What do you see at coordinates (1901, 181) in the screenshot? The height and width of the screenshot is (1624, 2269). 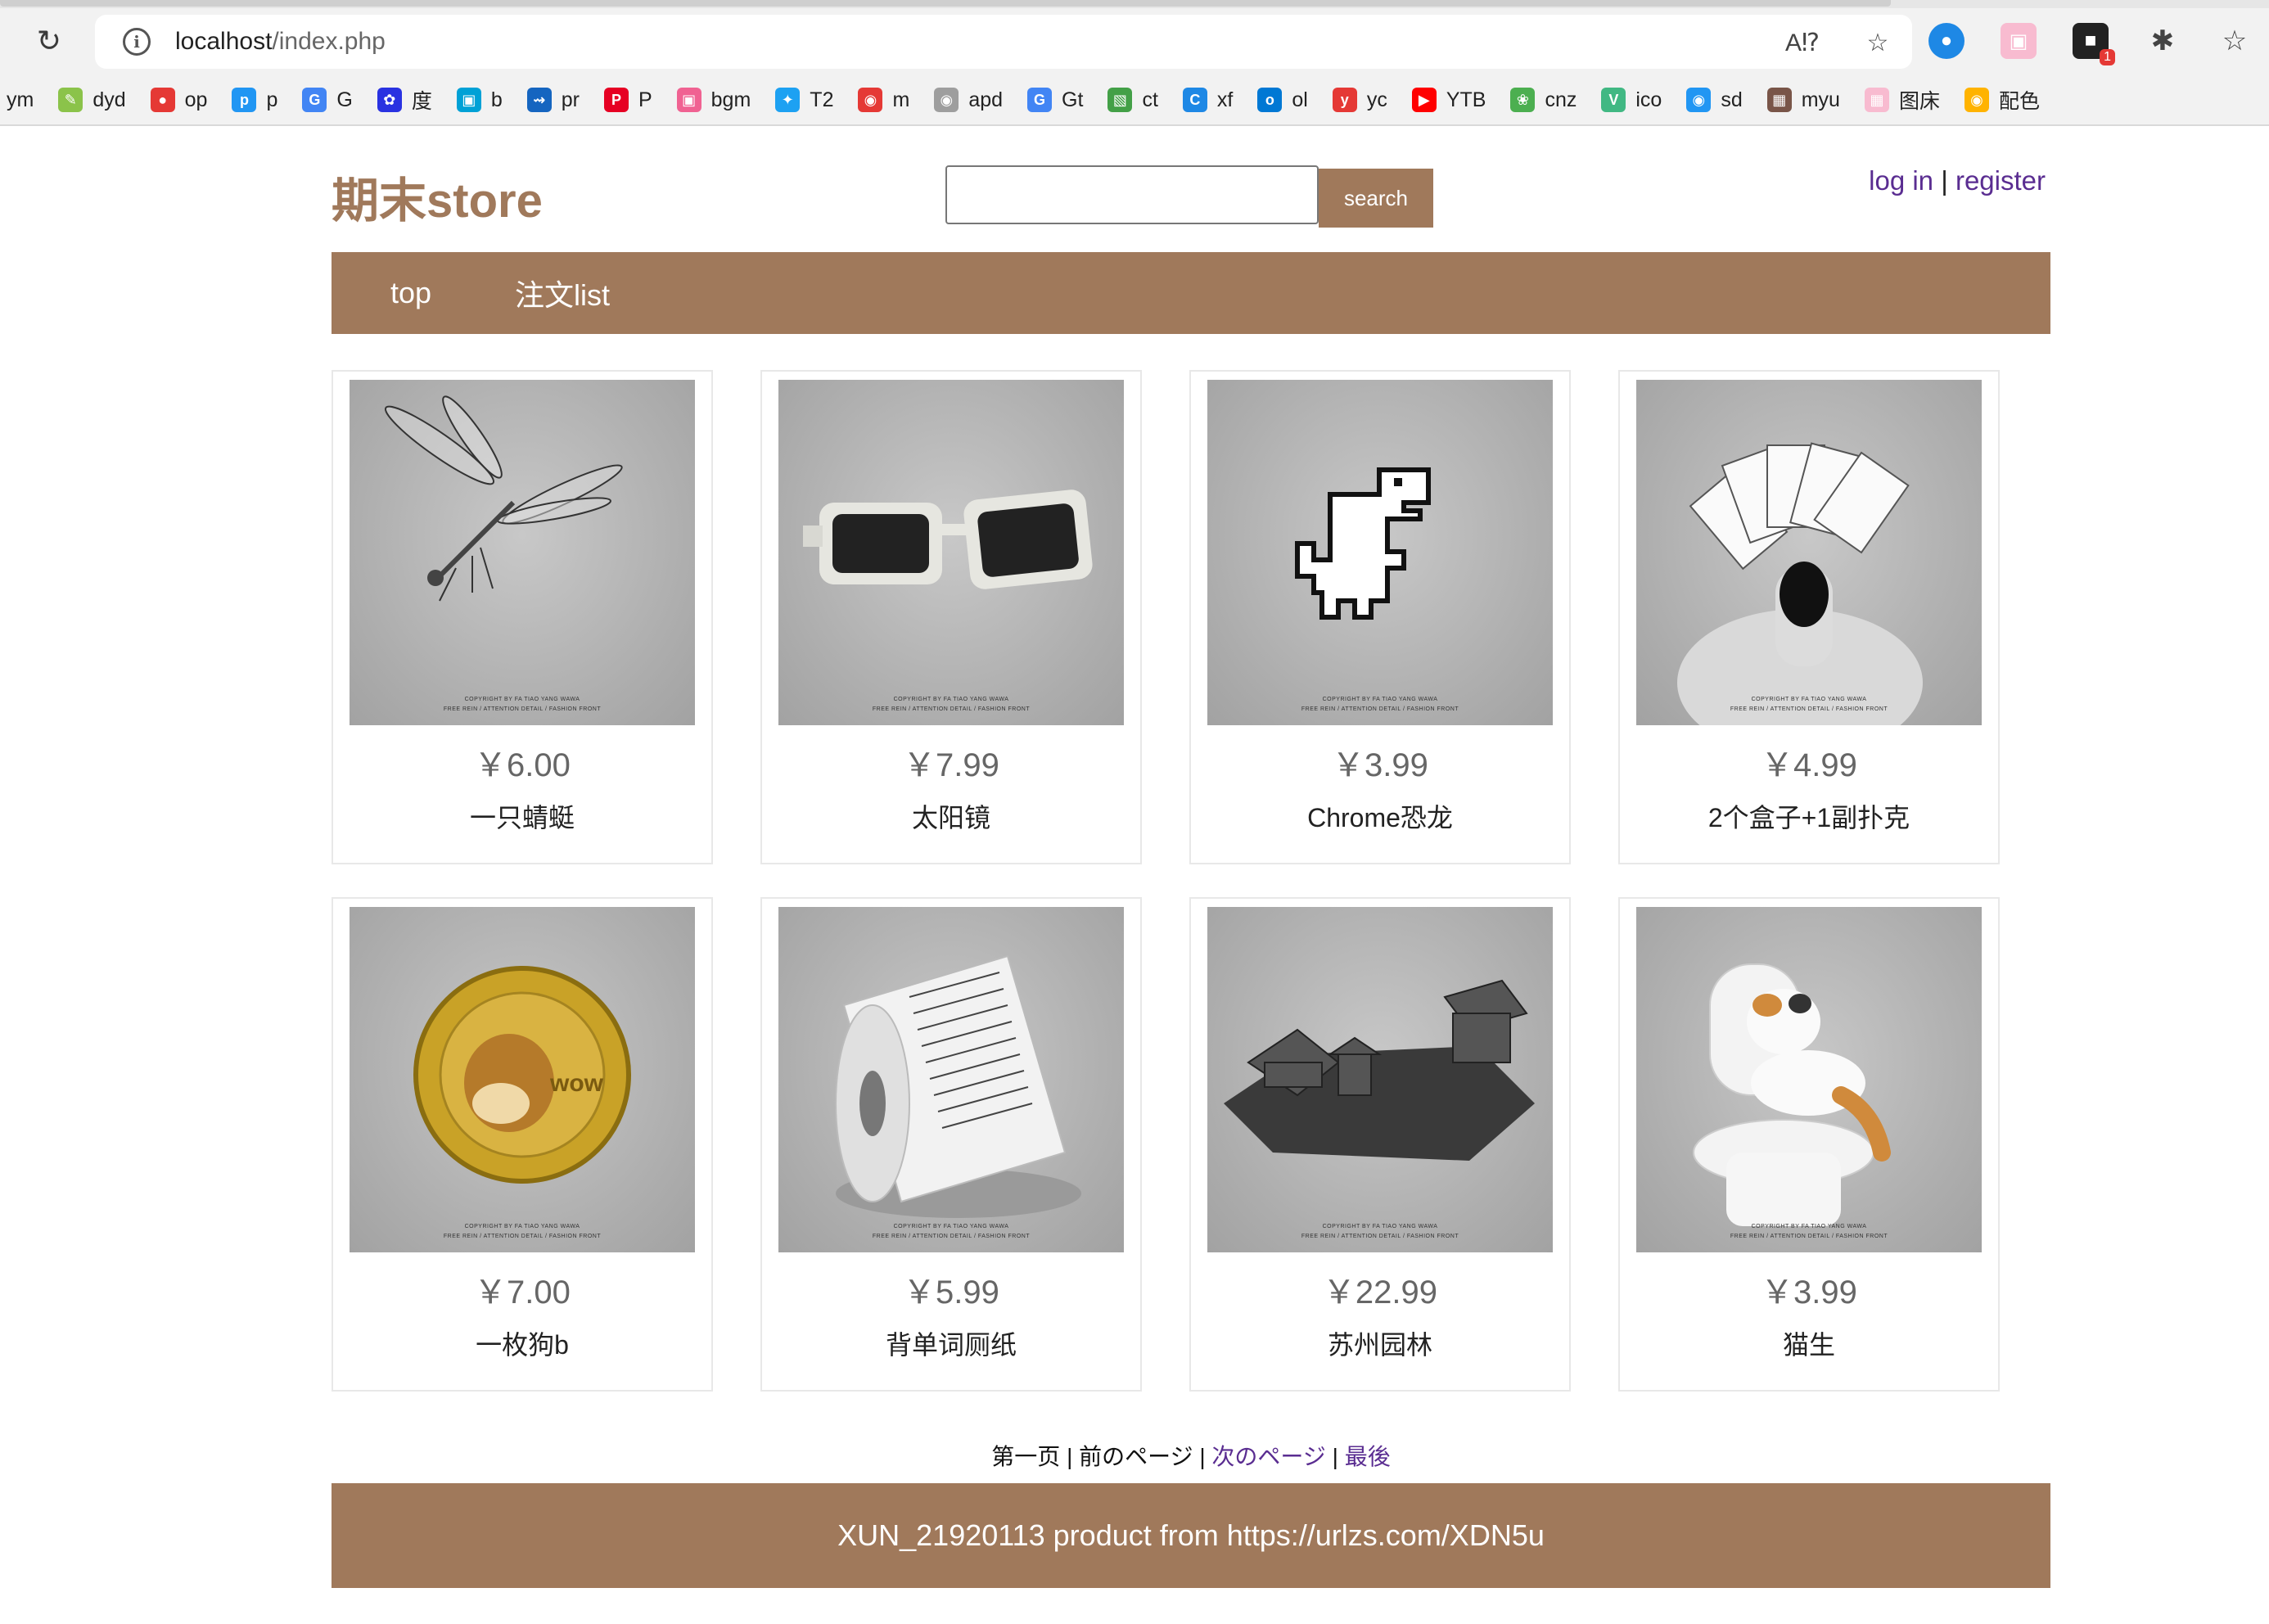 I see `login-link: log in` at bounding box center [1901, 181].